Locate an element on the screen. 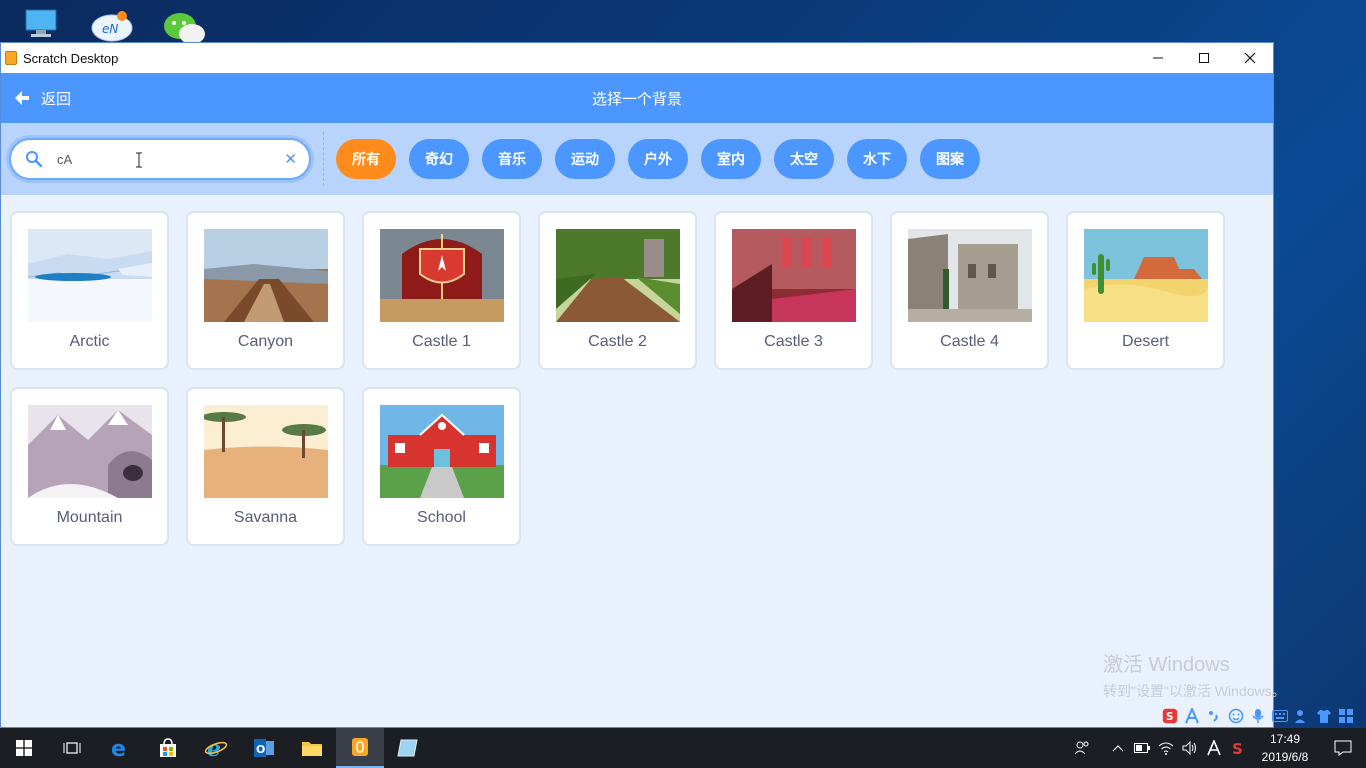 This screenshot has width=1366, height=768. env-desktop-icon: eN is located at coordinates (111, 25).